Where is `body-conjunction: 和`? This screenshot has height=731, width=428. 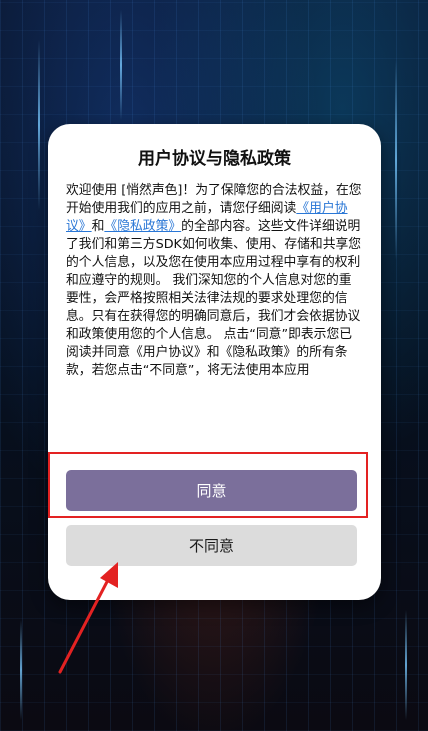
body-conjunction: 和 is located at coordinates (98, 226).